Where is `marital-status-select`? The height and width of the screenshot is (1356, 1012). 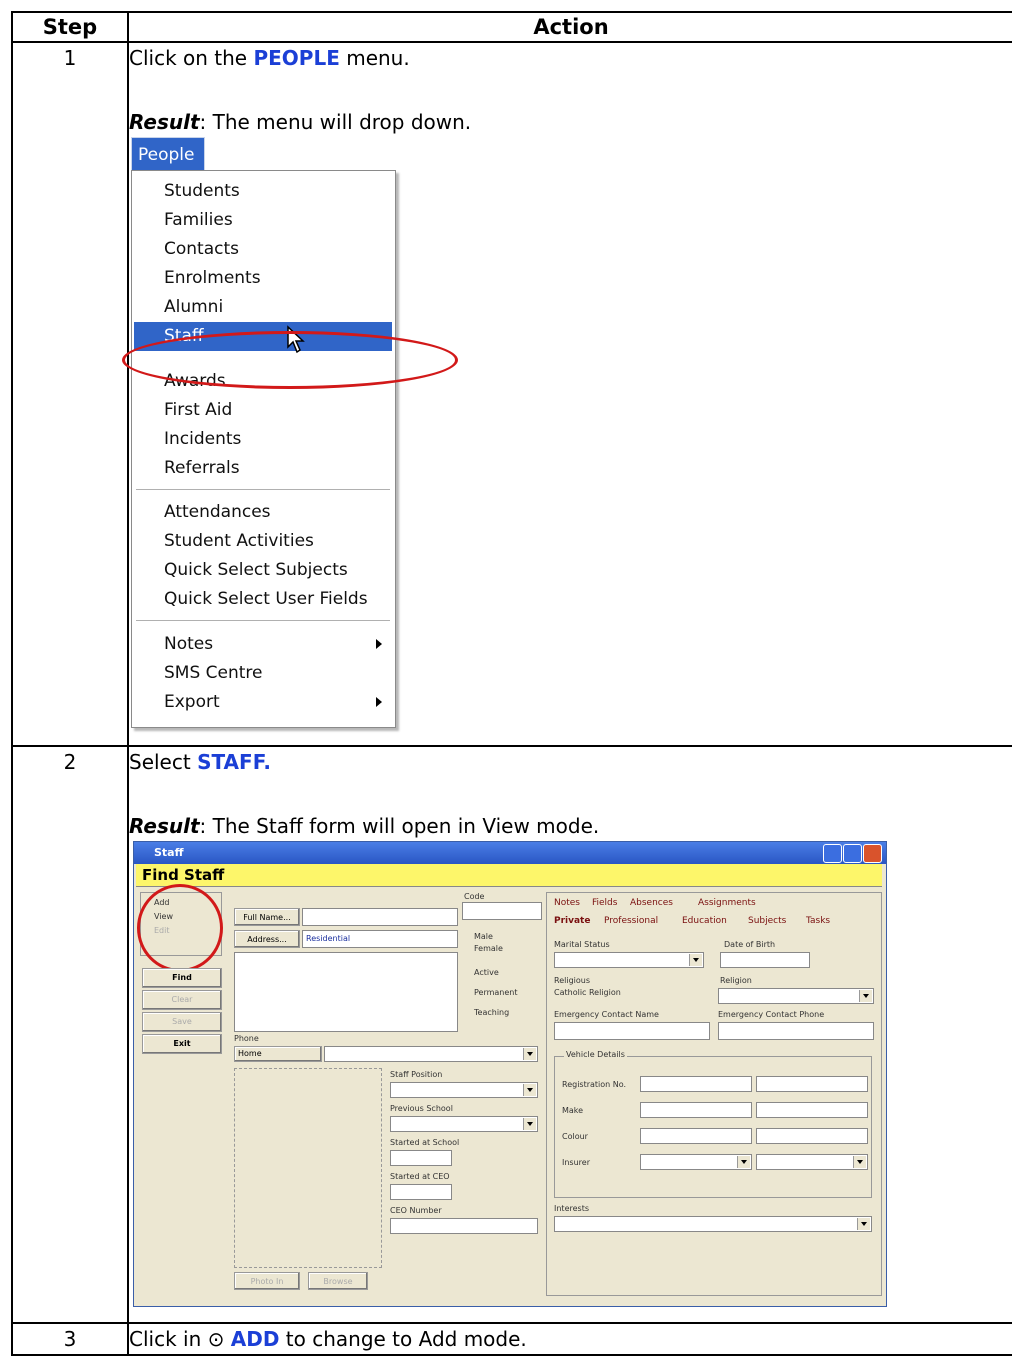 marital-status-select is located at coordinates (629, 960).